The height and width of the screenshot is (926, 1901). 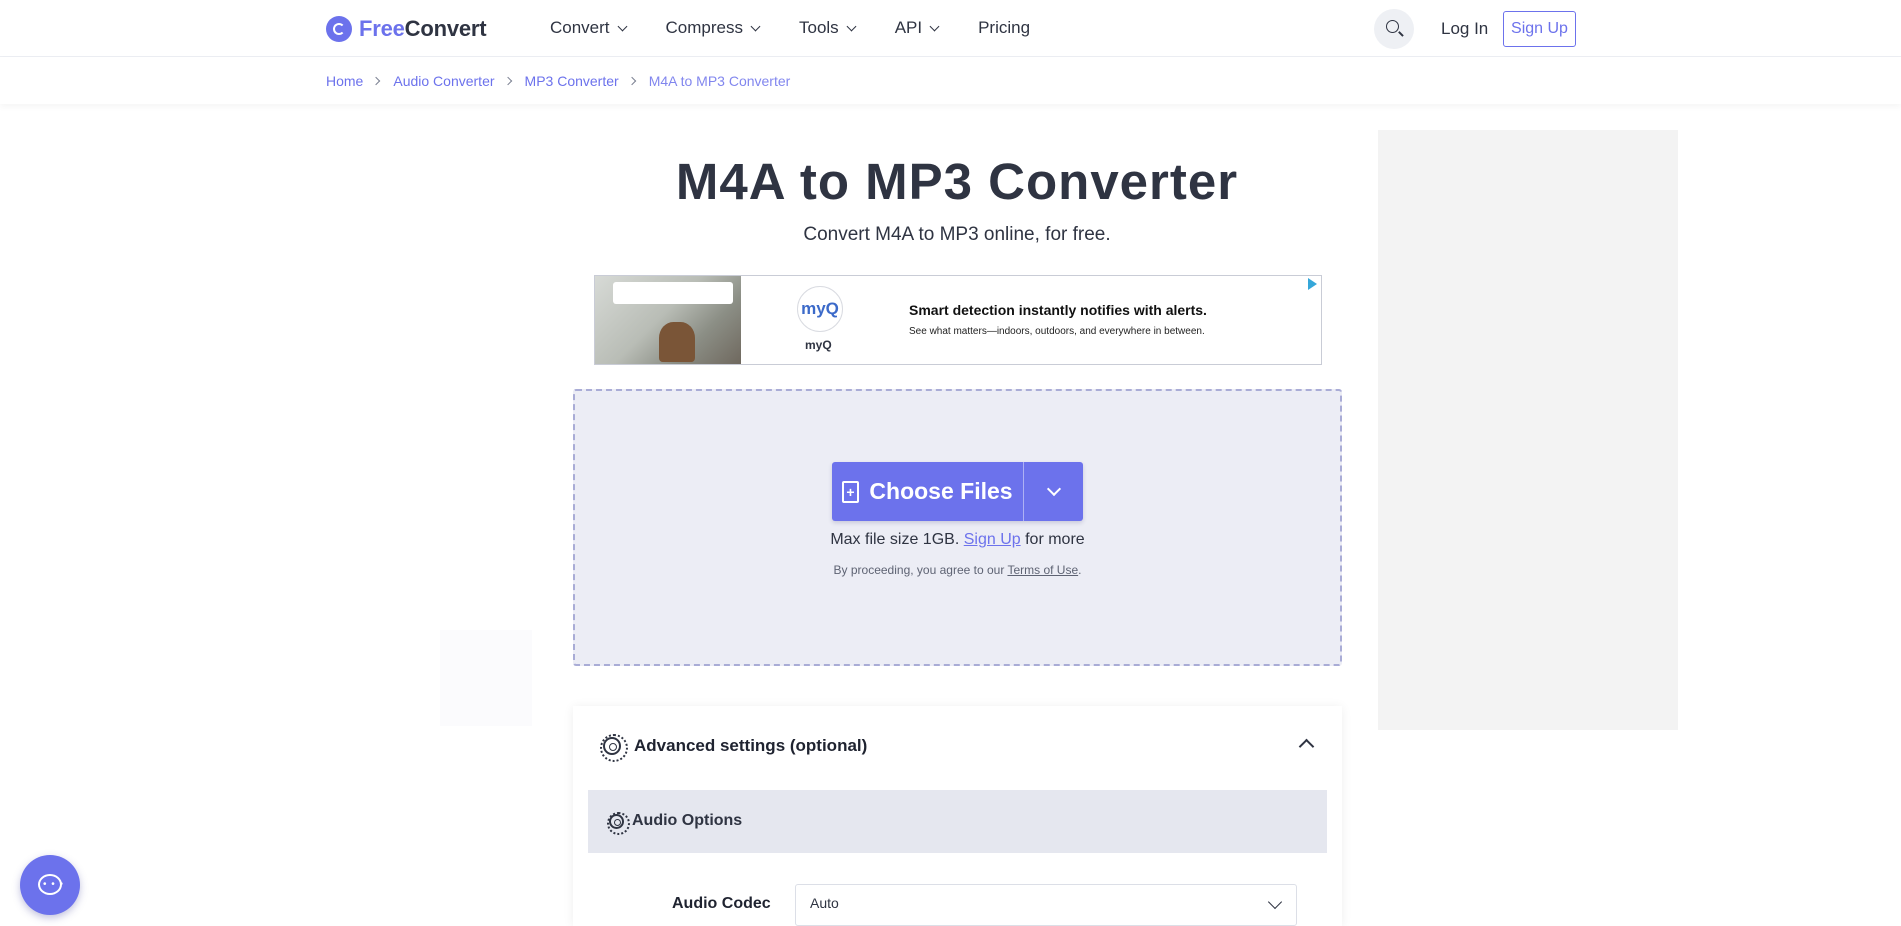 I want to click on logo: FreeConvert, so click(x=406, y=29).